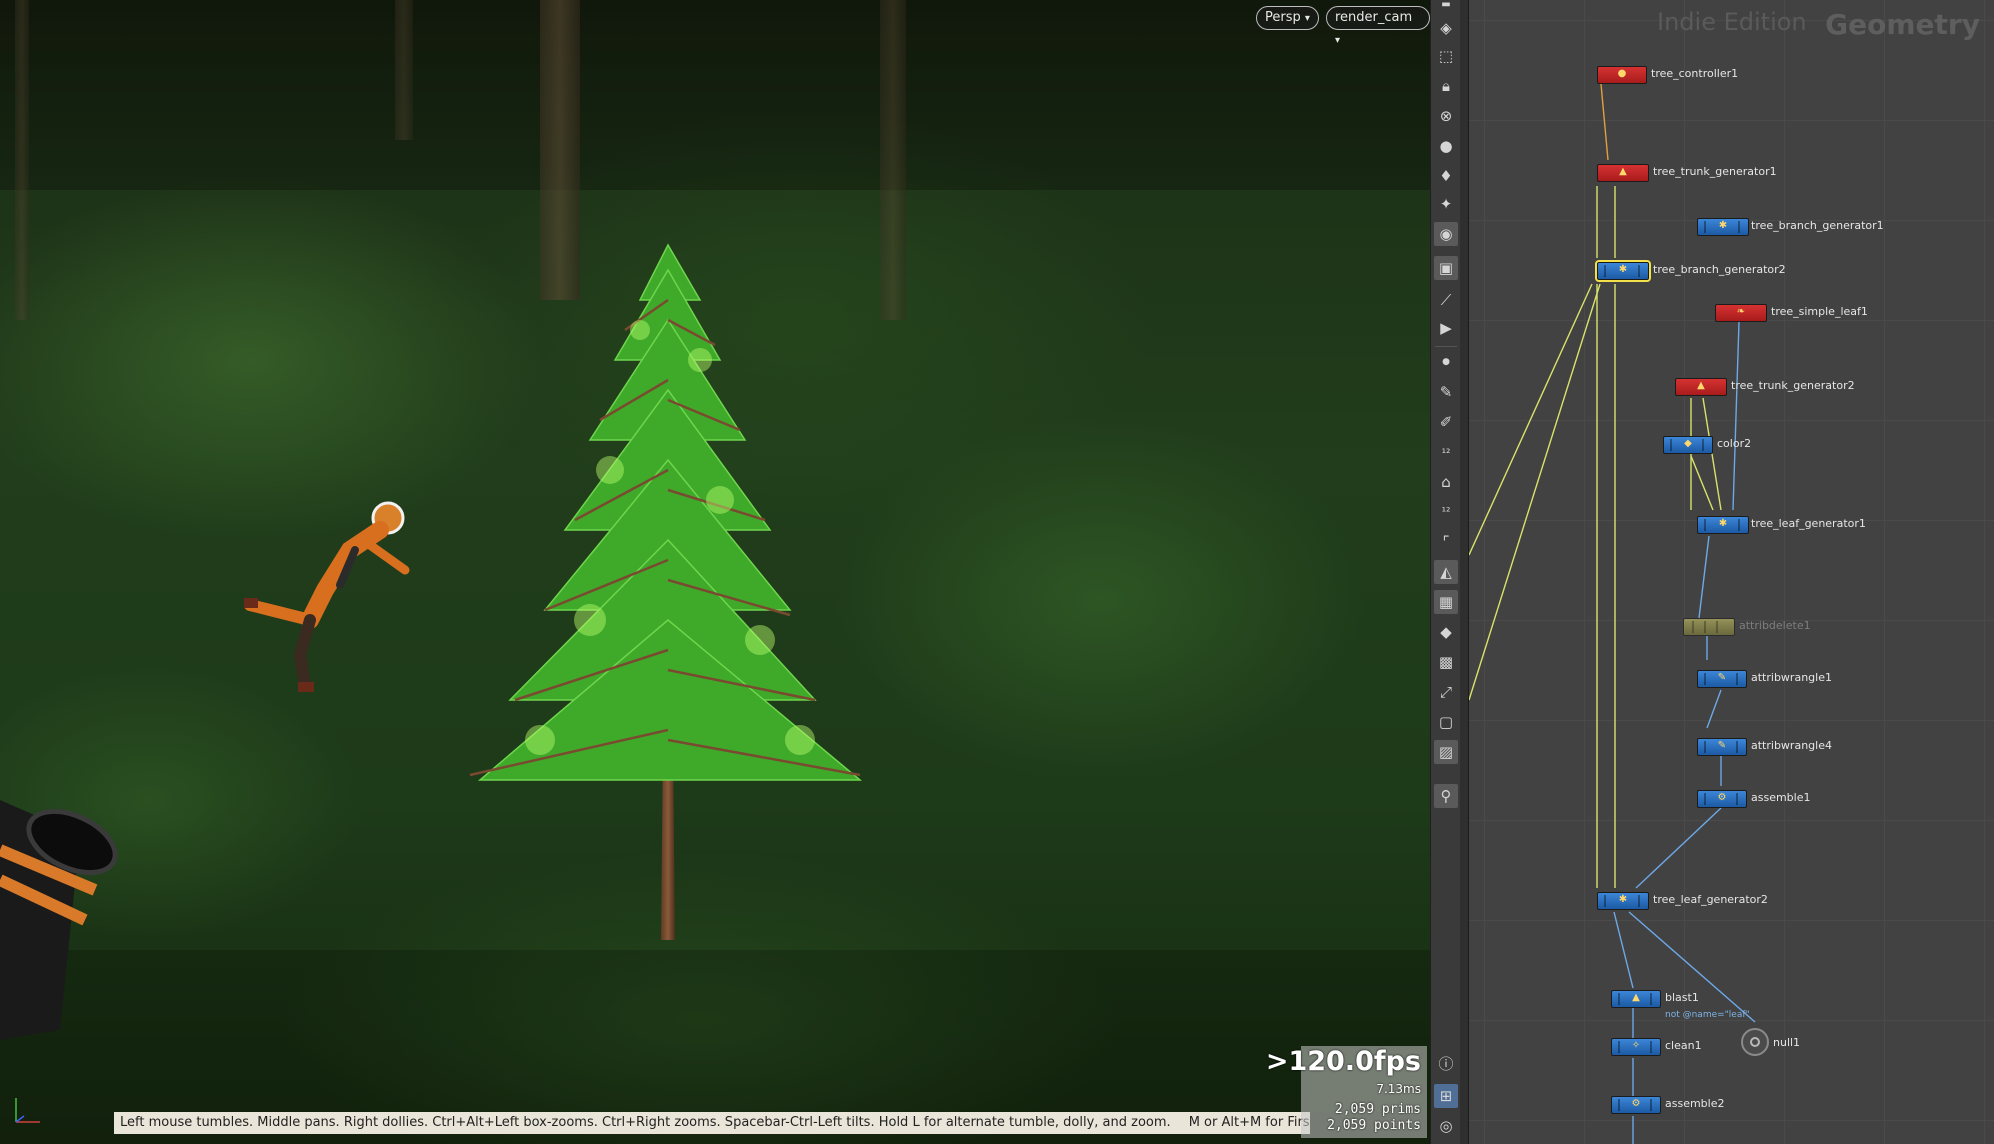 This screenshot has height=1144, width=1994. What do you see at coordinates (1446, 328) in the screenshot?
I see `render-icon: ▶` at bounding box center [1446, 328].